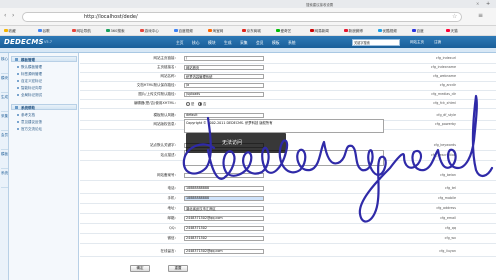 The height and width of the screenshot is (280, 496). Describe the element at coordinates (26, 115) in the screenshot. I see `sidebar-item: 参考文档` at that location.